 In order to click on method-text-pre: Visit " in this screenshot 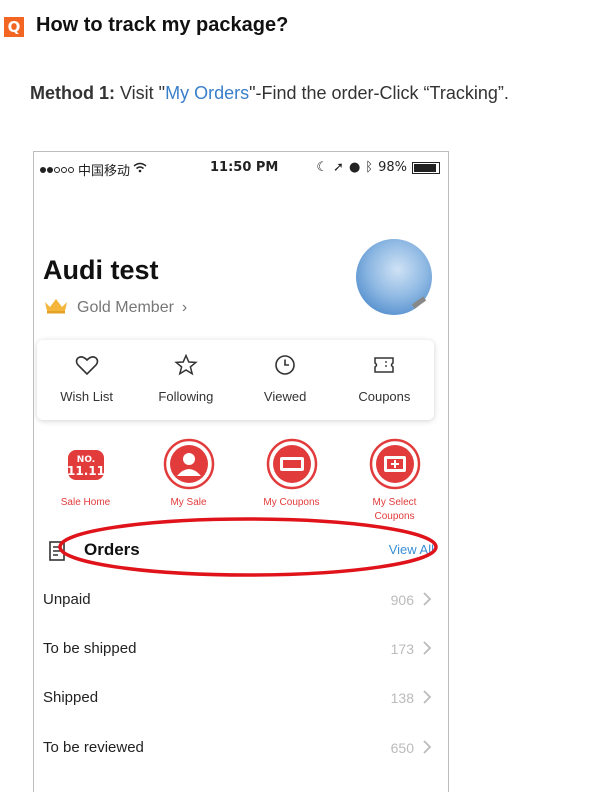, I will do `click(140, 93)`.